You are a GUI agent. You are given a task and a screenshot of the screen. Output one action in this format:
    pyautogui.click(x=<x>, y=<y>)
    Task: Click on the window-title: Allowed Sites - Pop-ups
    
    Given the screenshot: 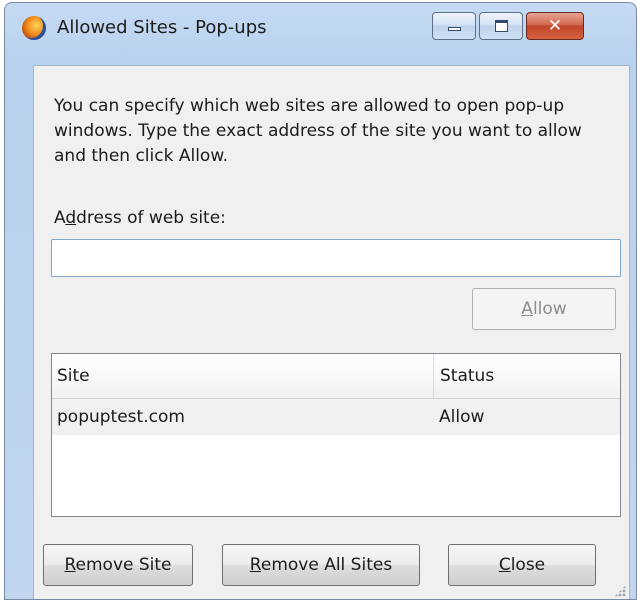 What is the action you would take?
    pyautogui.click(x=162, y=27)
    